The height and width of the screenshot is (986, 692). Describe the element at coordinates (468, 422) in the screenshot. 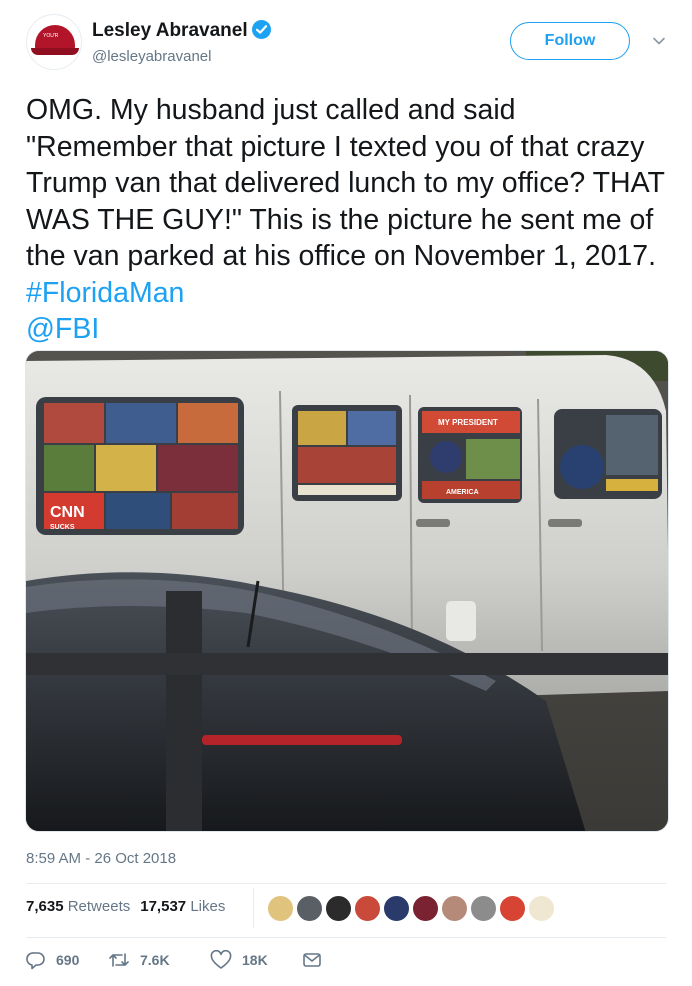

I see `sticker-my-president: MY PRESIDENT` at that location.